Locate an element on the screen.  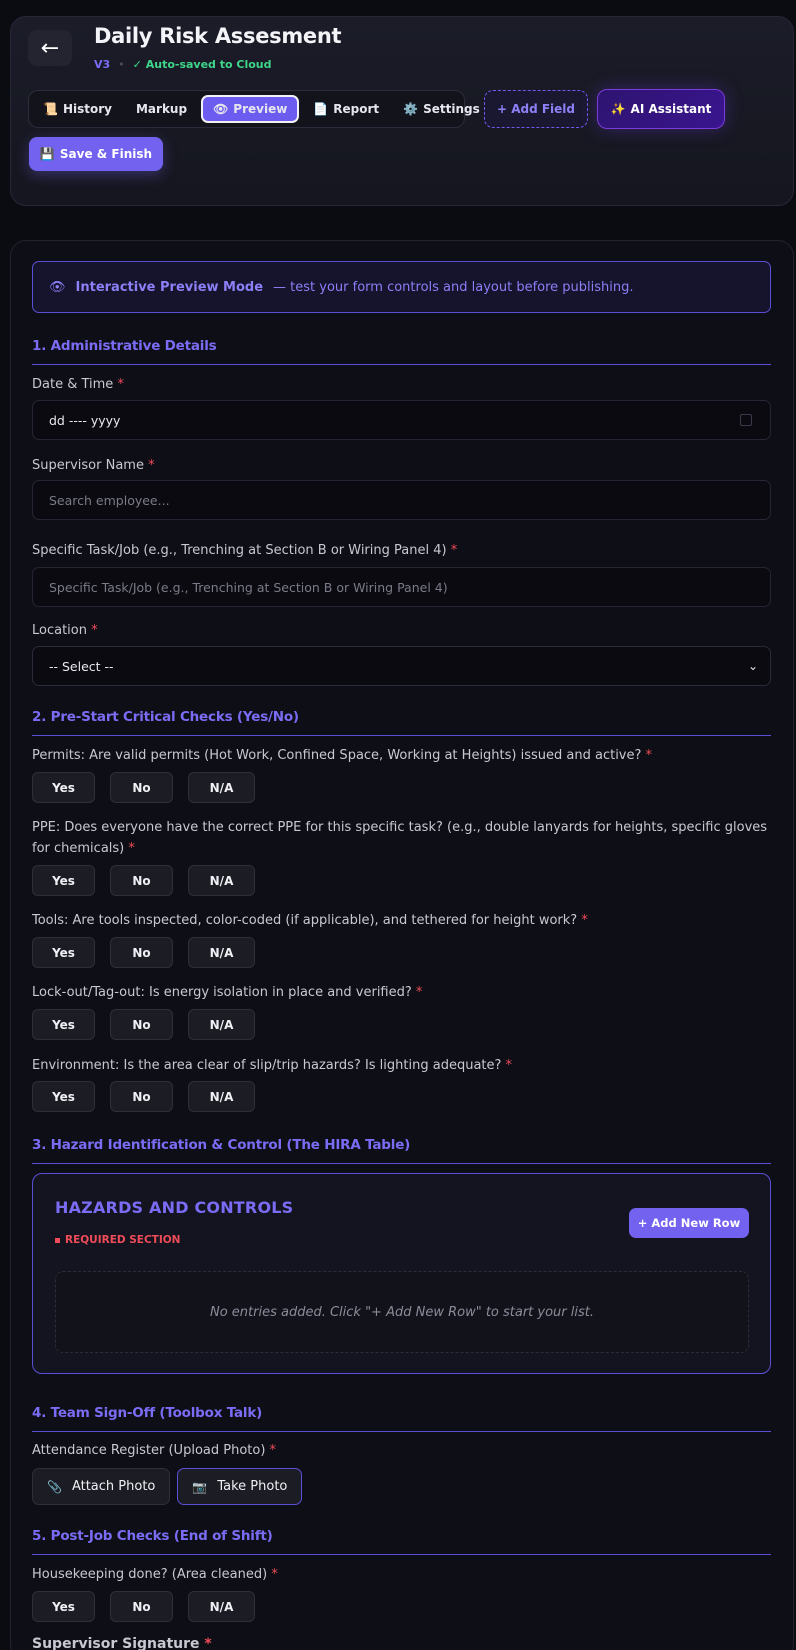
add-new-row-button: + Add New Row is located at coordinates (689, 1223).